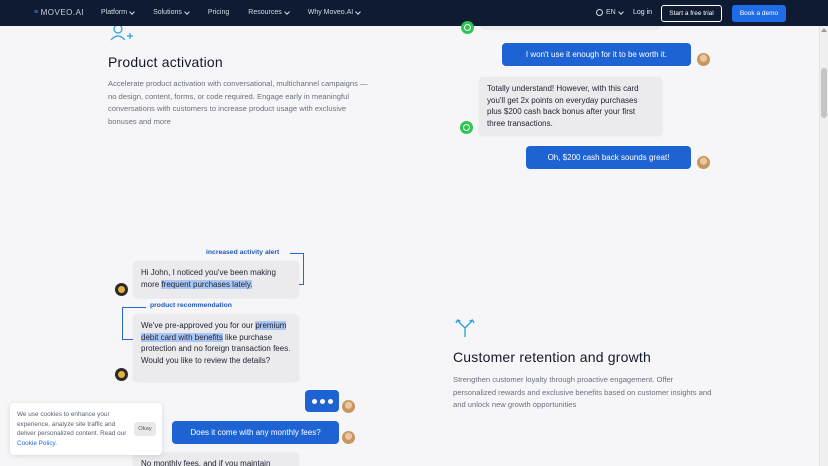 The height and width of the screenshot is (466, 828). What do you see at coordinates (570, 28) in the screenshot?
I see `chat-bubble-cutoff` at bounding box center [570, 28].